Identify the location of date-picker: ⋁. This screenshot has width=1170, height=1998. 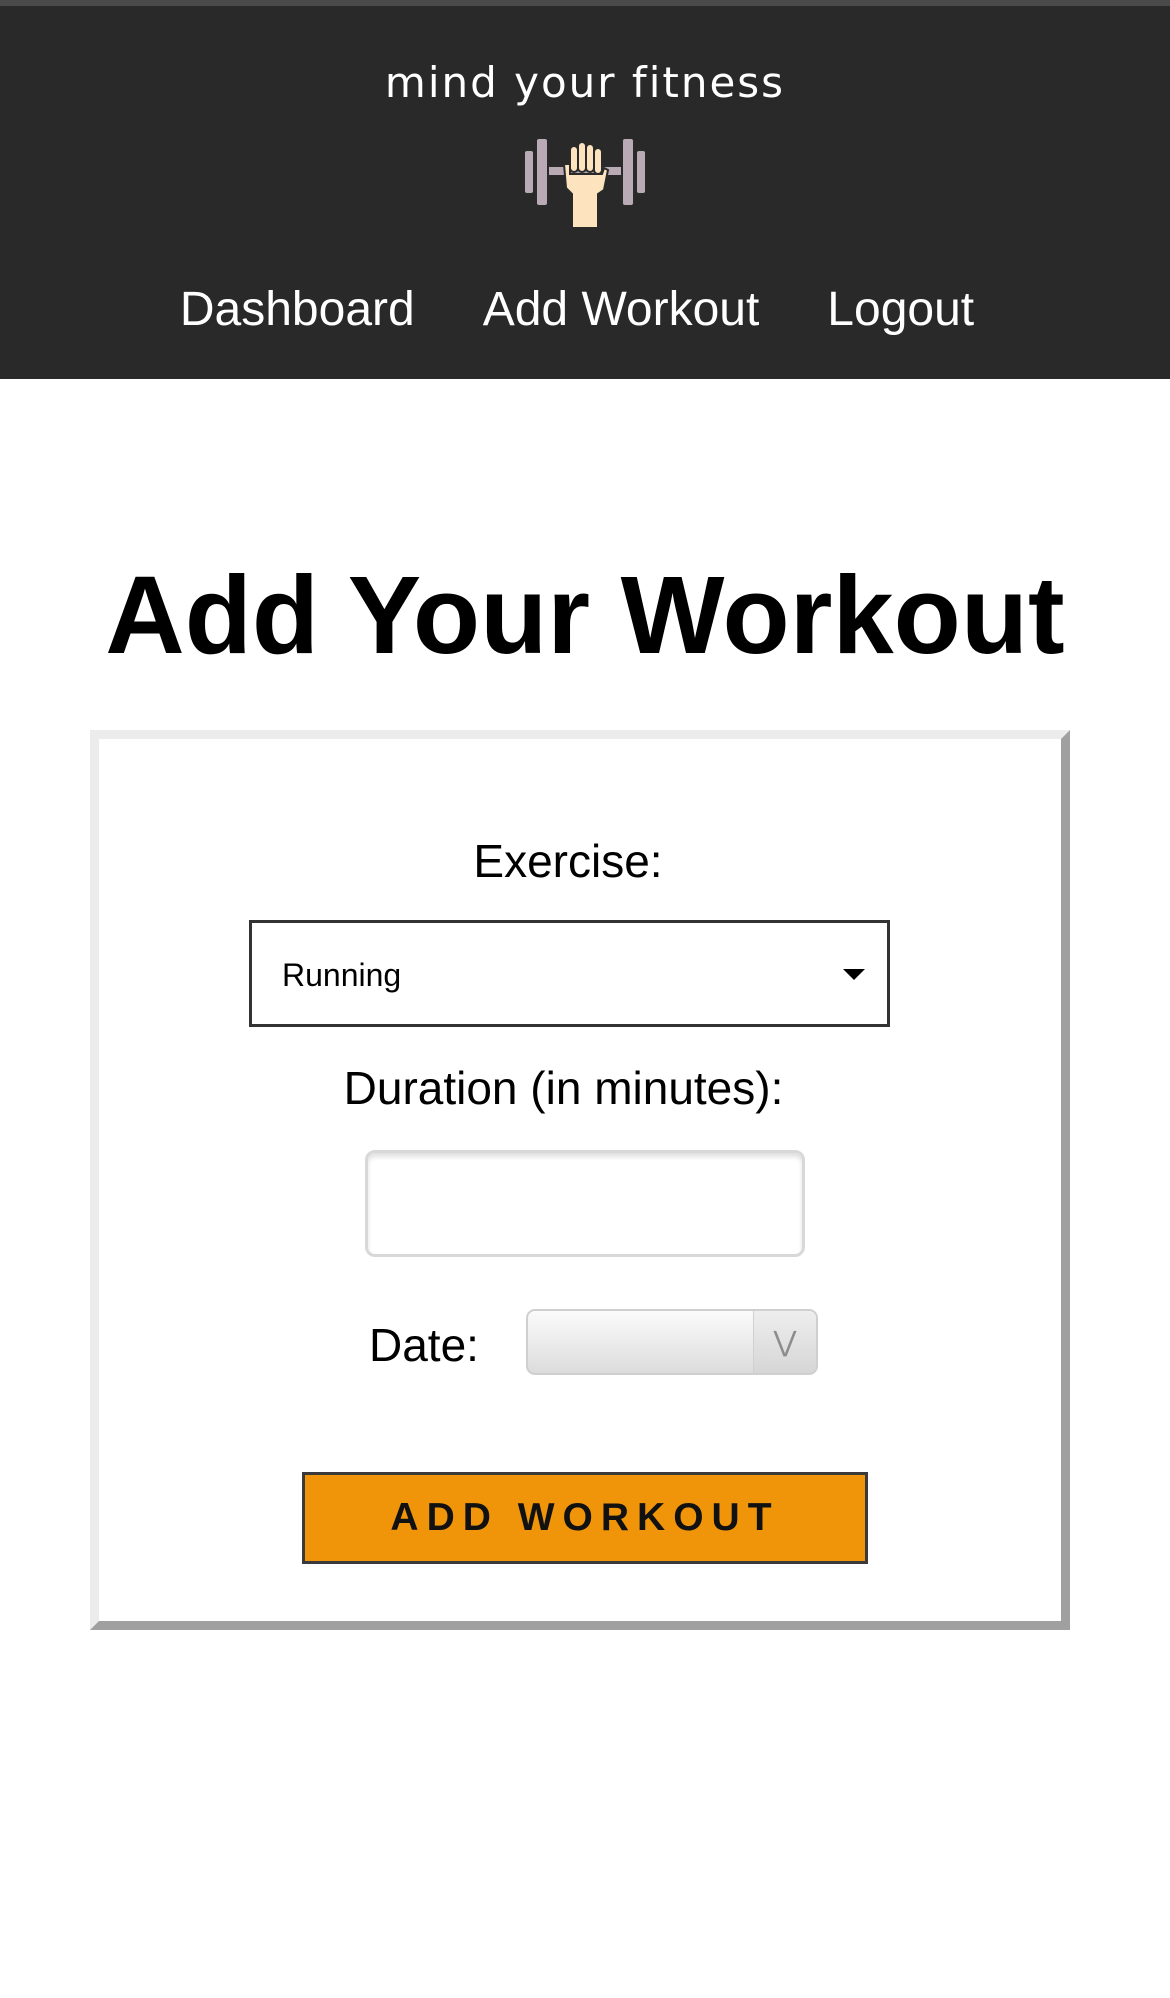
(672, 1342).